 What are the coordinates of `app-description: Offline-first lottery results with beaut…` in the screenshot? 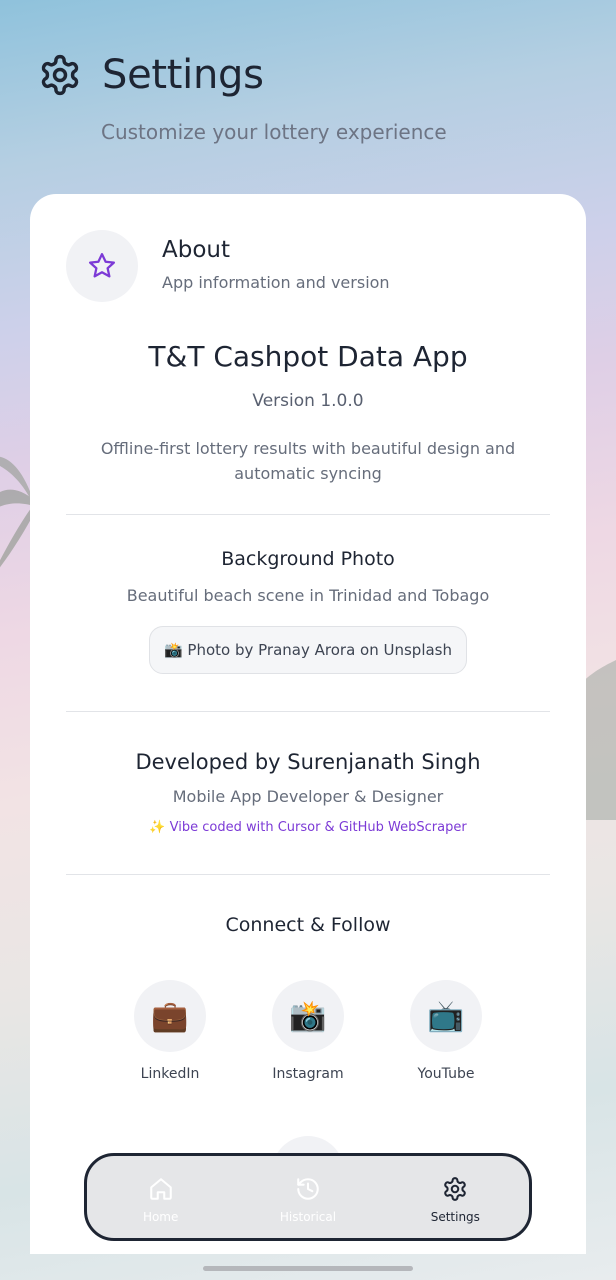 It's located at (308, 461).